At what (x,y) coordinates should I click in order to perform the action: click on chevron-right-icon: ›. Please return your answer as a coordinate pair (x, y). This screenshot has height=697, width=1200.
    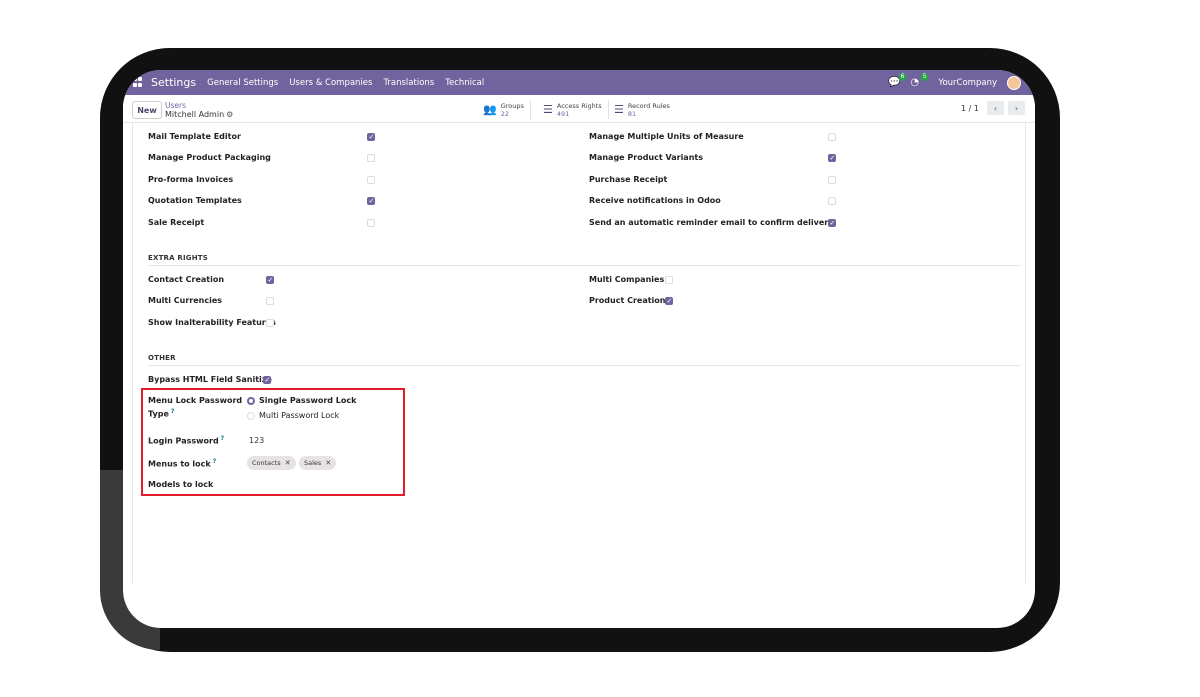
    Looking at the image, I should click on (1016, 108).